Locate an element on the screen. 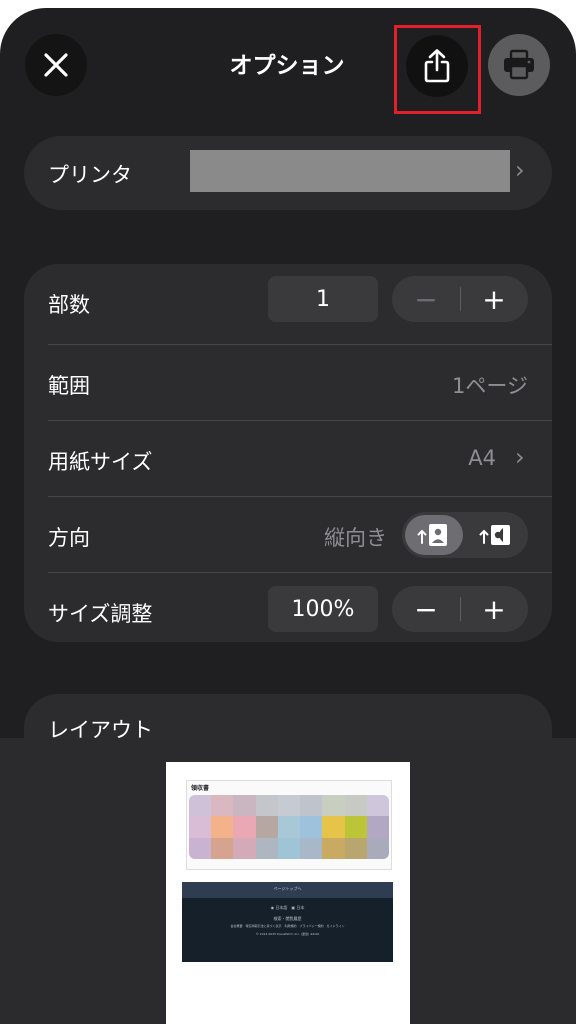  orientation-label: 方向 is located at coordinates (69, 538).